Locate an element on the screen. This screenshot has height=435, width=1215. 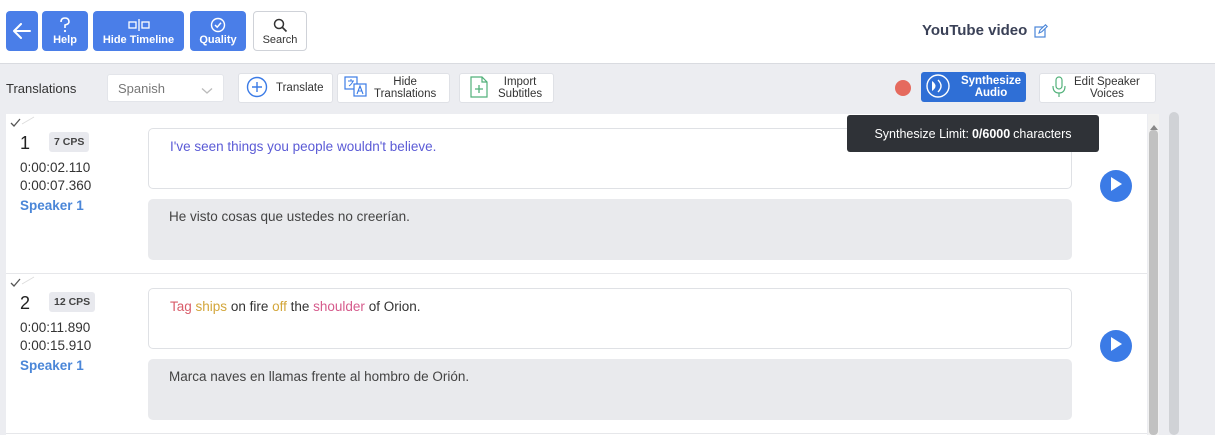
cps-badge: 12 CPS is located at coordinates (72, 302).